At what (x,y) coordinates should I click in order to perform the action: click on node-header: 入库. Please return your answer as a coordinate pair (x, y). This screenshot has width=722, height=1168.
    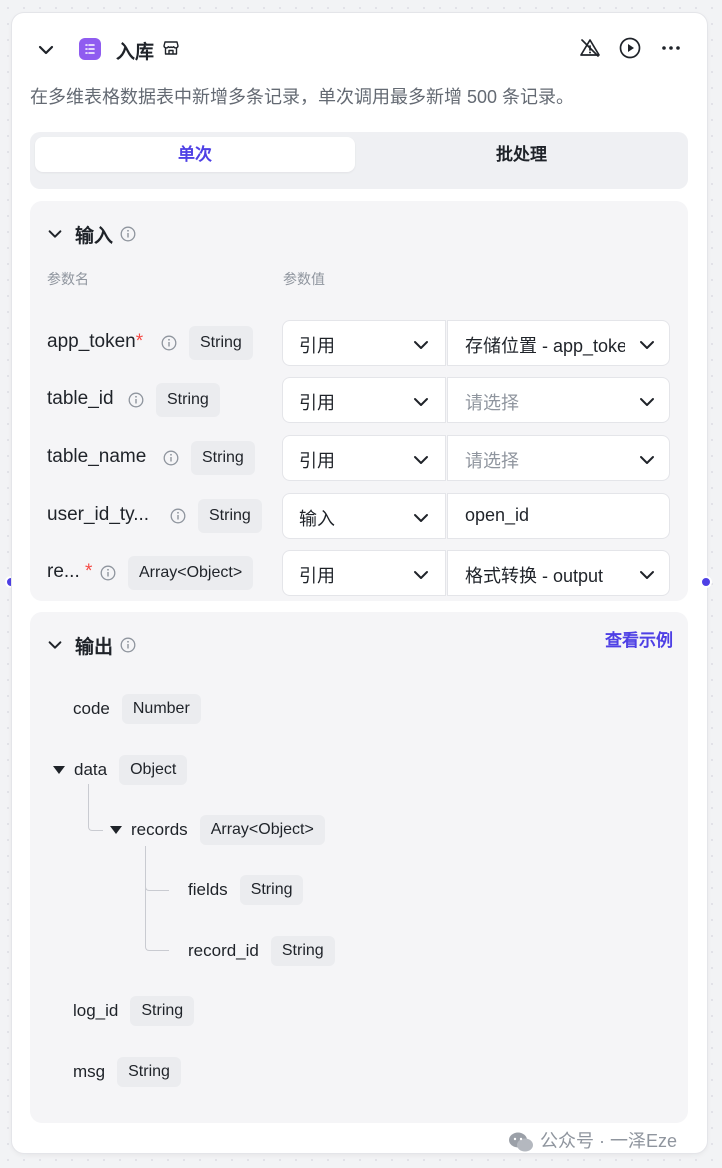
    Looking at the image, I should click on (359, 48).